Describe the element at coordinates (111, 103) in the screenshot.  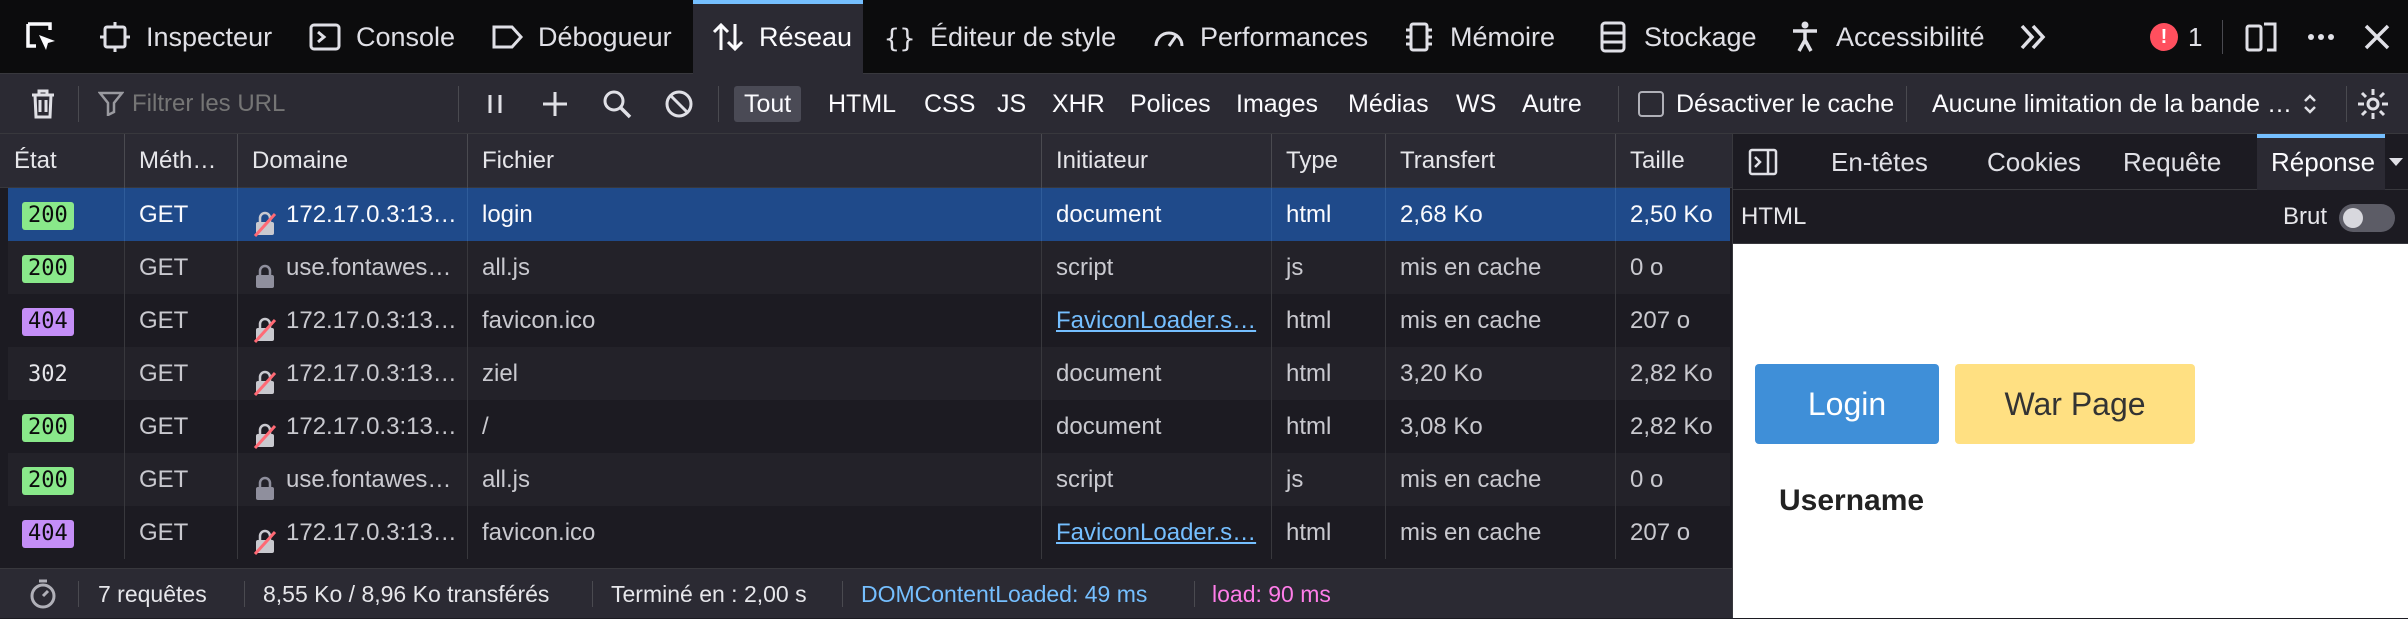
I see `filter-icon` at that location.